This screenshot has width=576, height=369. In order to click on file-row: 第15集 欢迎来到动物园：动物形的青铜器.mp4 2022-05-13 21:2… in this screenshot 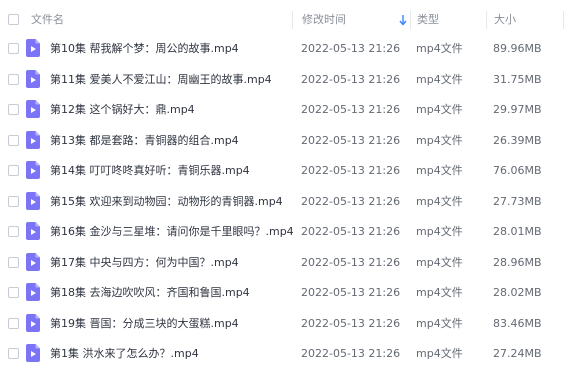, I will do `click(288, 202)`.